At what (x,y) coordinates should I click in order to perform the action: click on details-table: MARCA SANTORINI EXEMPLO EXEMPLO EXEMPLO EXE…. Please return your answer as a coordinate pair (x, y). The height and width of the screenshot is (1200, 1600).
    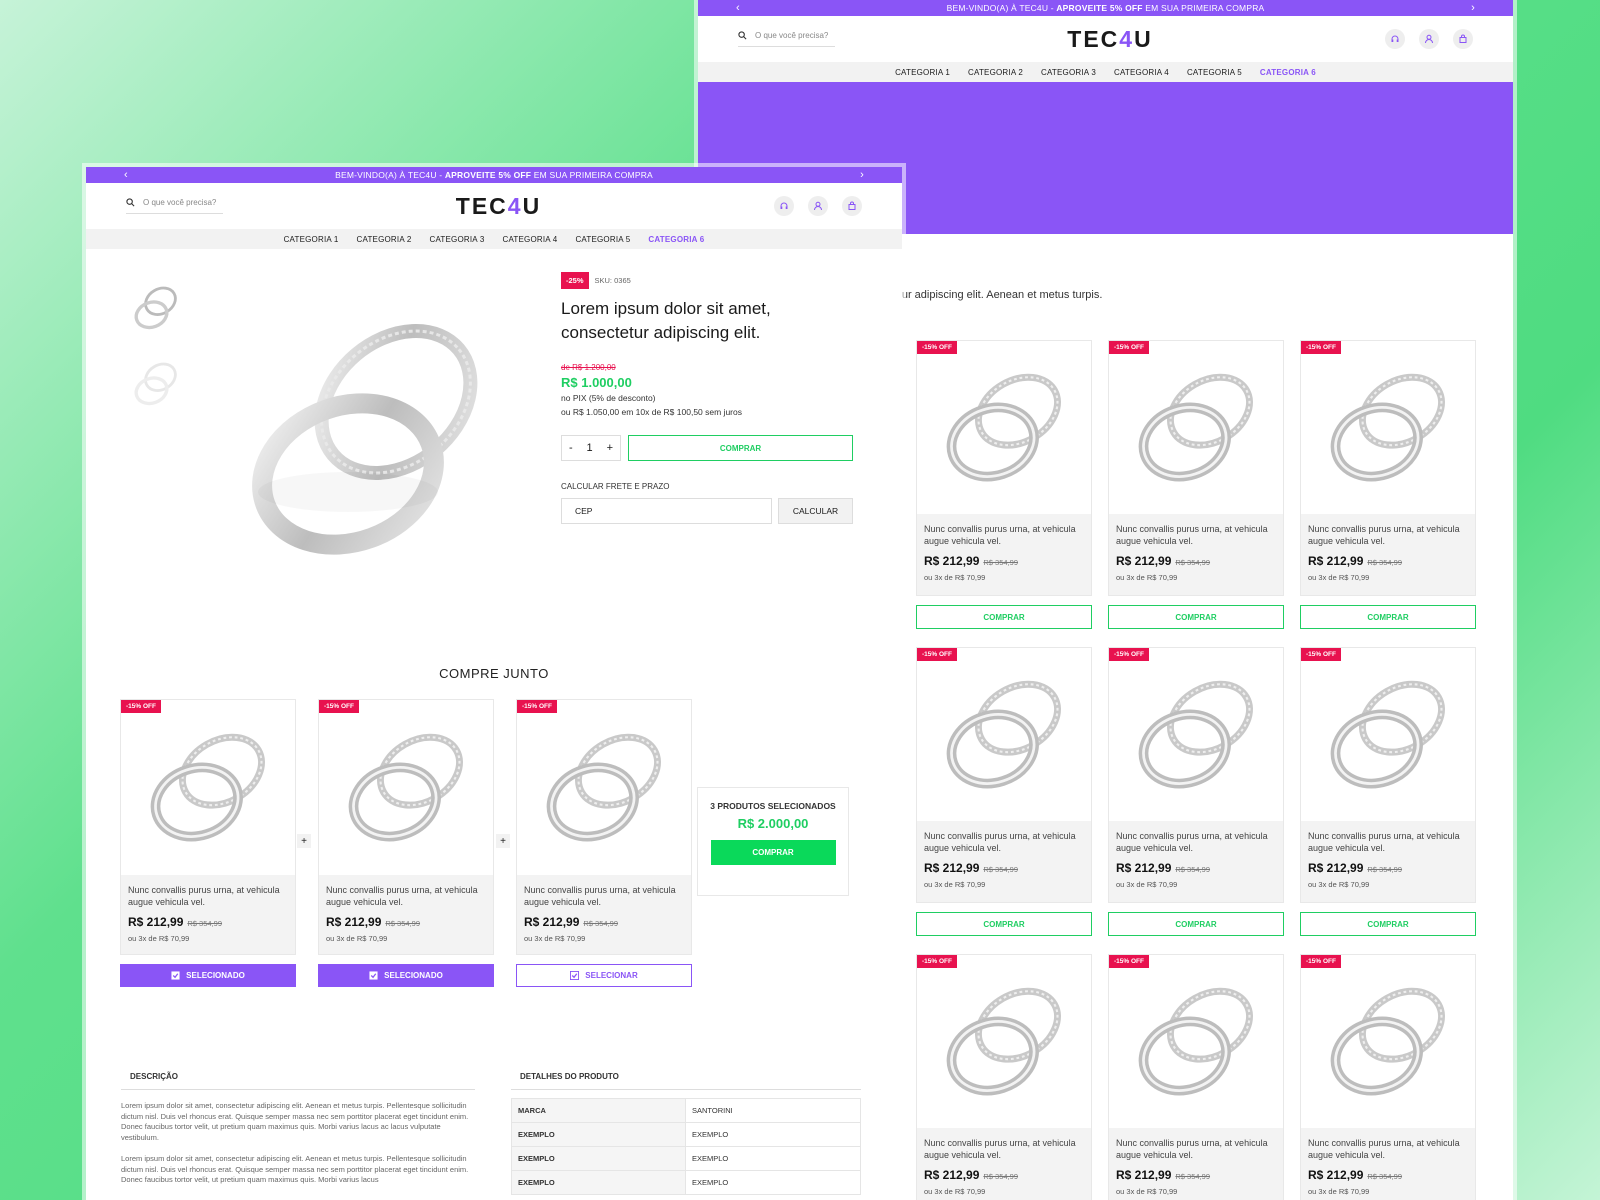
    Looking at the image, I should click on (686, 1146).